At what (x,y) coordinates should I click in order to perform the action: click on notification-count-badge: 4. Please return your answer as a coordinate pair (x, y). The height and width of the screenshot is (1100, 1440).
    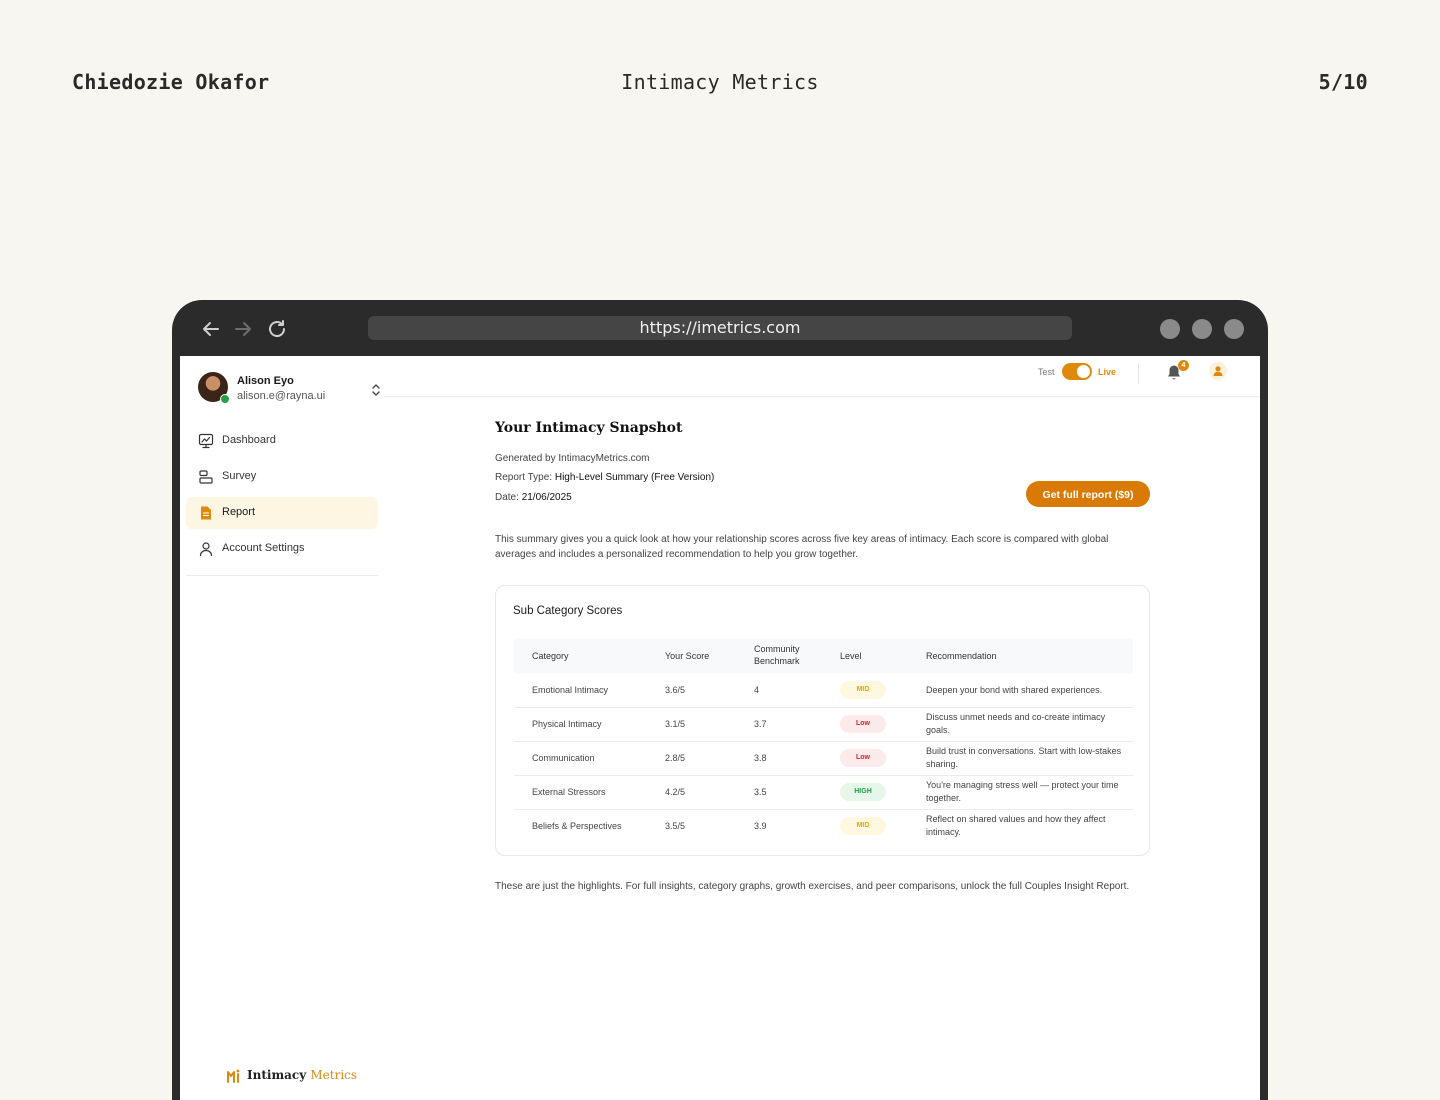
    Looking at the image, I should click on (1183, 365).